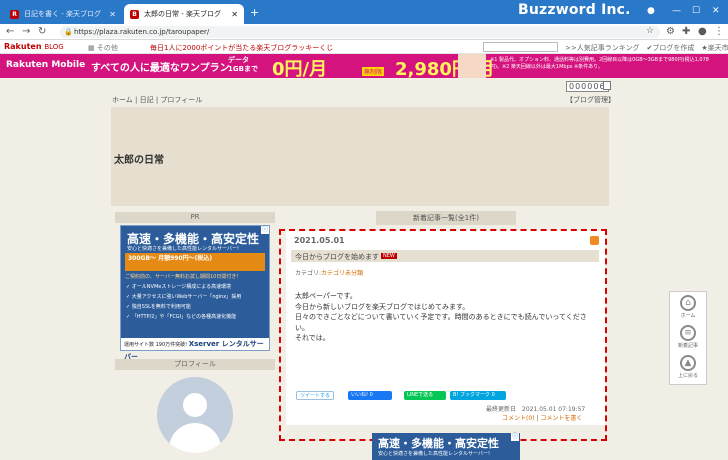 This screenshot has height=460, width=728. What do you see at coordinates (195, 405) in the screenshot?
I see `avatar-head` at bounding box center [195, 405].